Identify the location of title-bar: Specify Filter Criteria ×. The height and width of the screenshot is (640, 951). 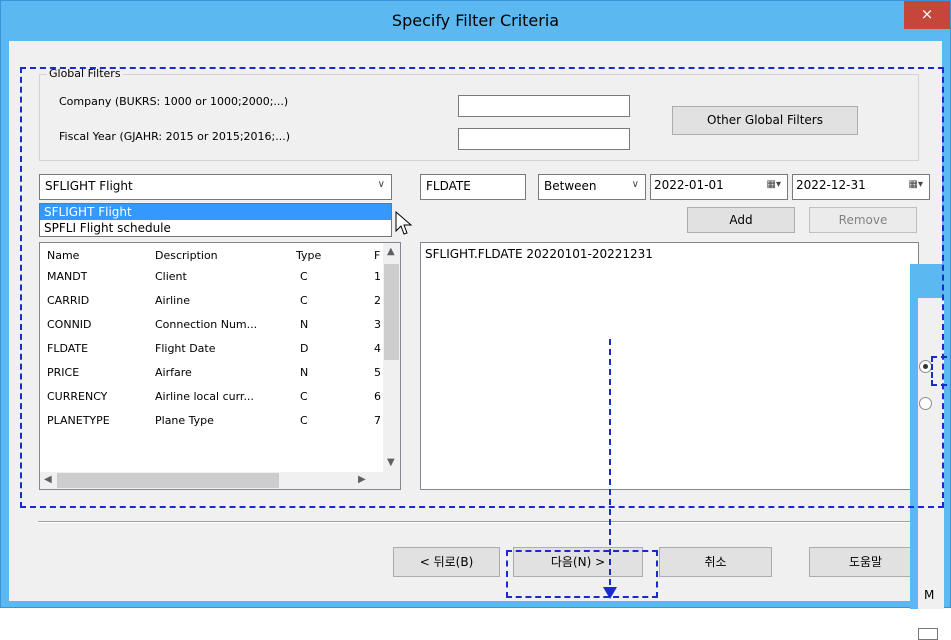
(475, 21).